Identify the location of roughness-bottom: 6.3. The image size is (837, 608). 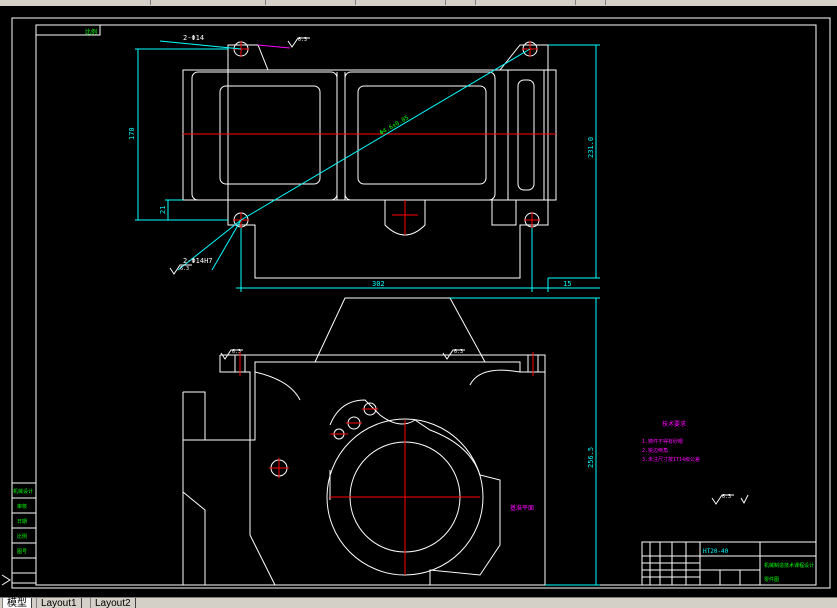
(184, 269).